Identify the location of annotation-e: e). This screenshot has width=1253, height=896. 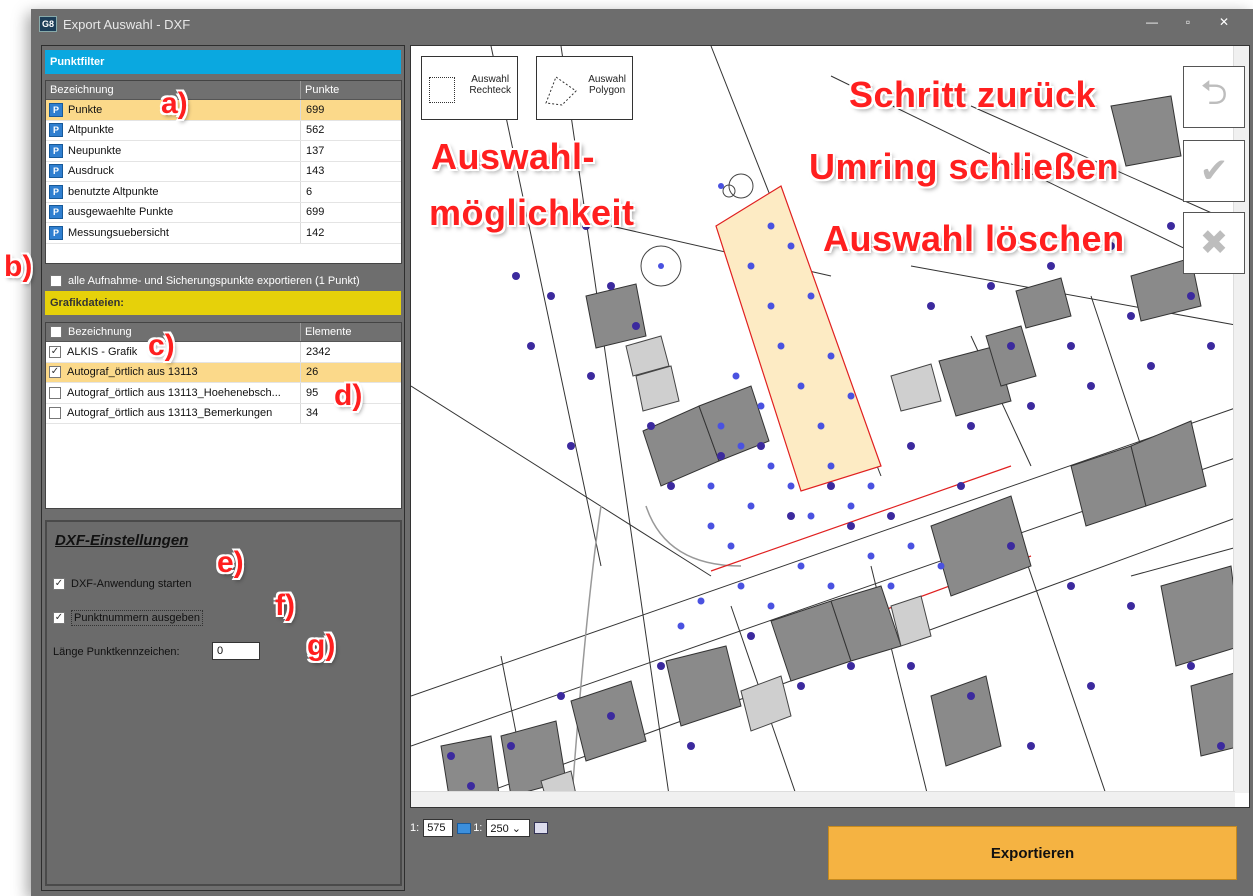
(230, 562).